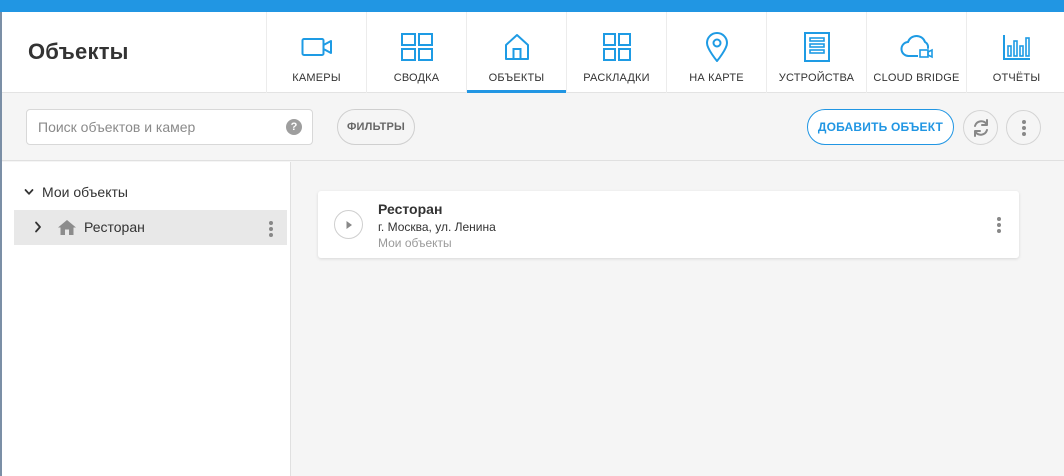  What do you see at coordinates (532, 6) in the screenshot?
I see `top-accent-bar` at bounding box center [532, 6].